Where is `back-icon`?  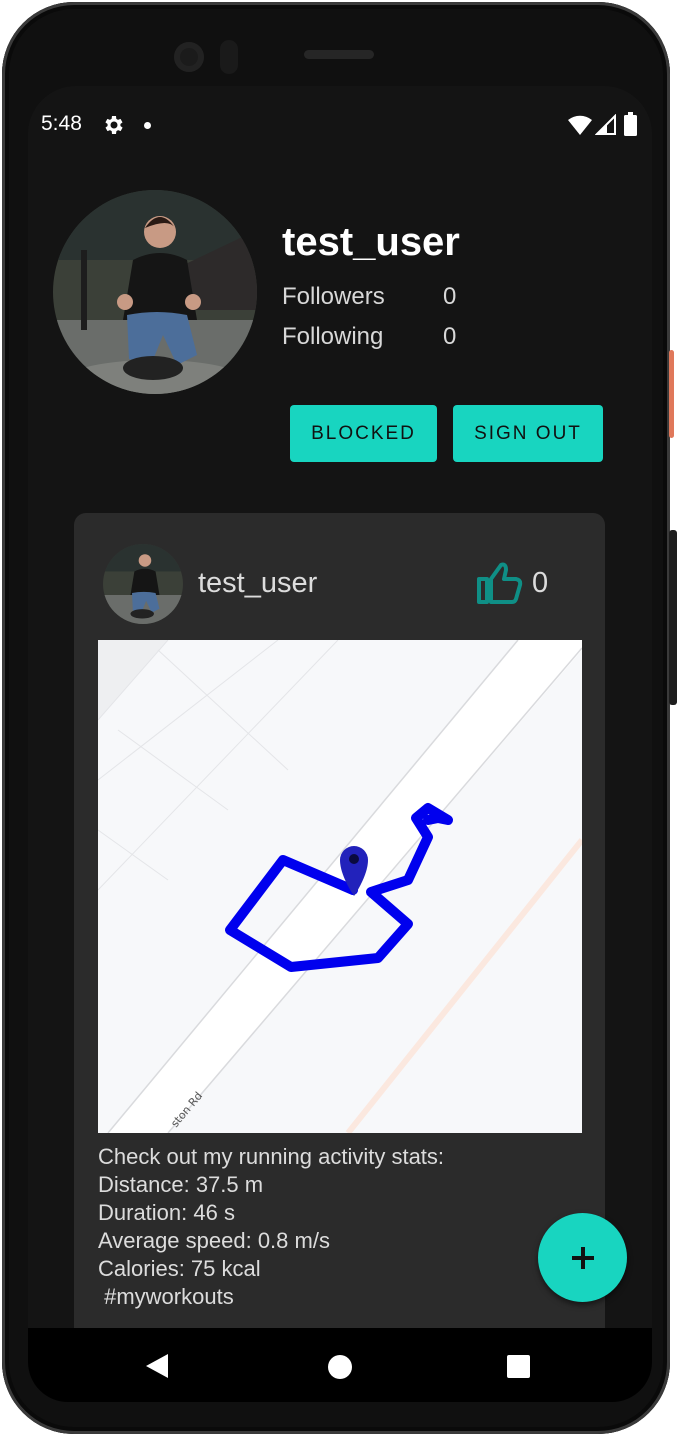 back-icon is located at coordinates (157, 1366).